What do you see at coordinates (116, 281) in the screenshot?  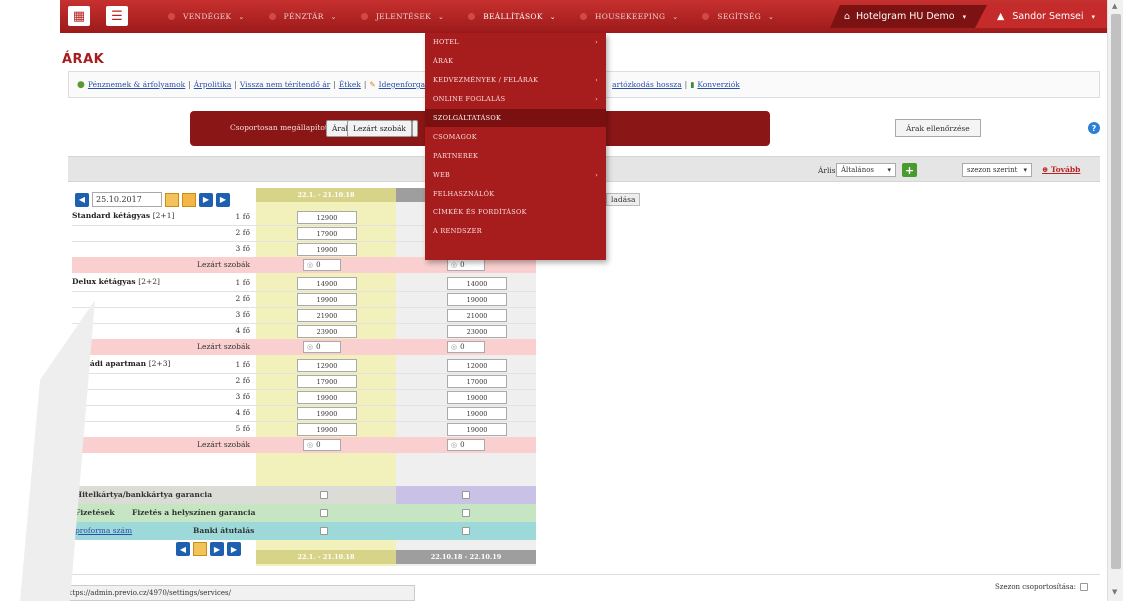 I see `room-name: Delux kétágyas [2+2]` at bounding box center [116, 281].